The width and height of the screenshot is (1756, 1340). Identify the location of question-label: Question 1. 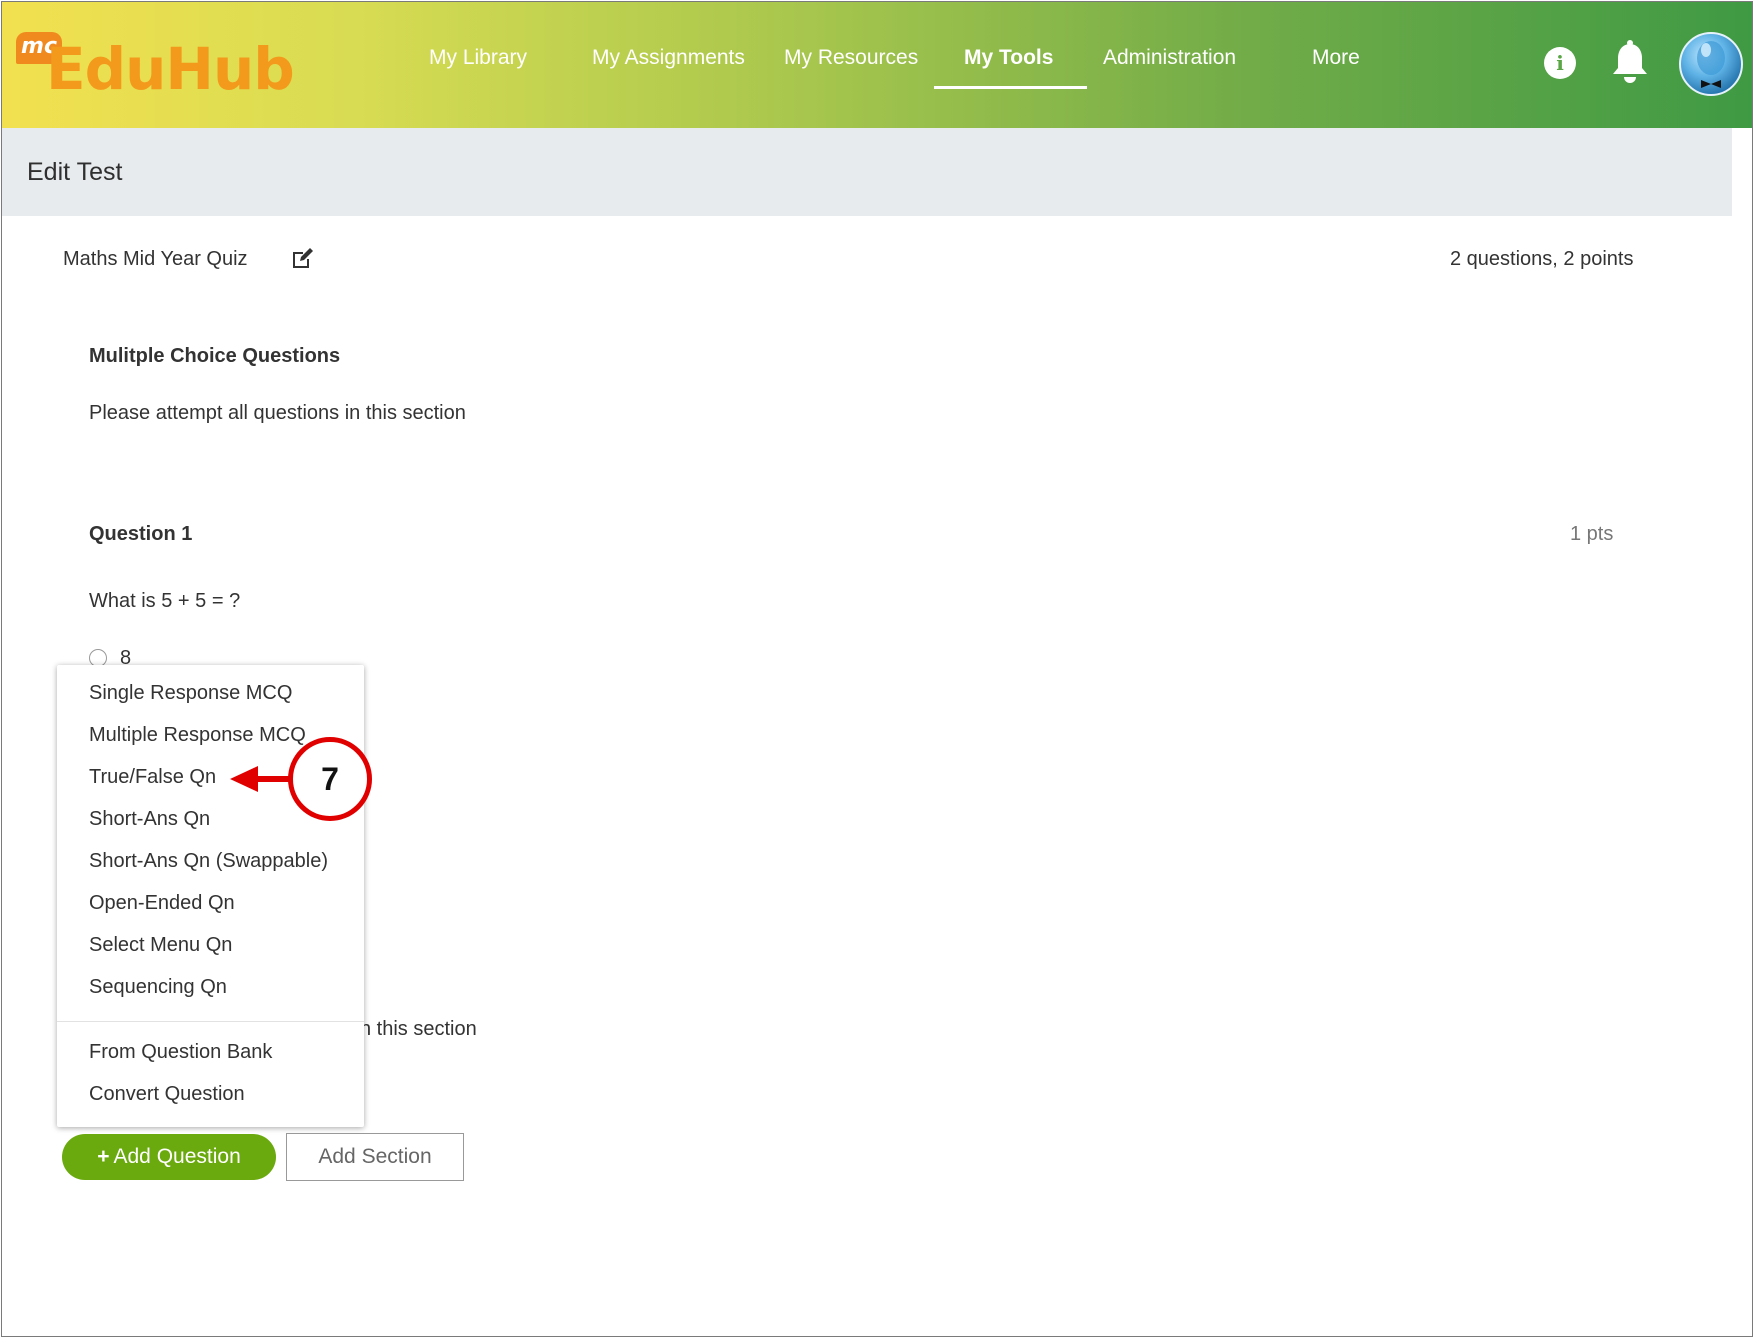
(141, 534).